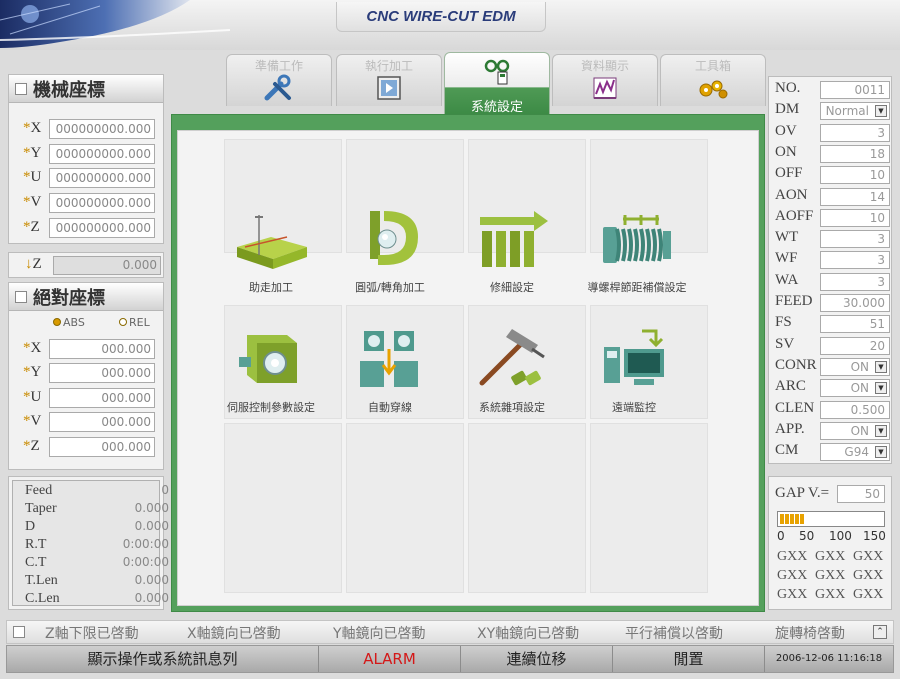 The image size is (900, 679). What do you see at coordinates (634, 357) in the screenshot?
I see `remote-monitor-icon` at bounding box center [634, 357].